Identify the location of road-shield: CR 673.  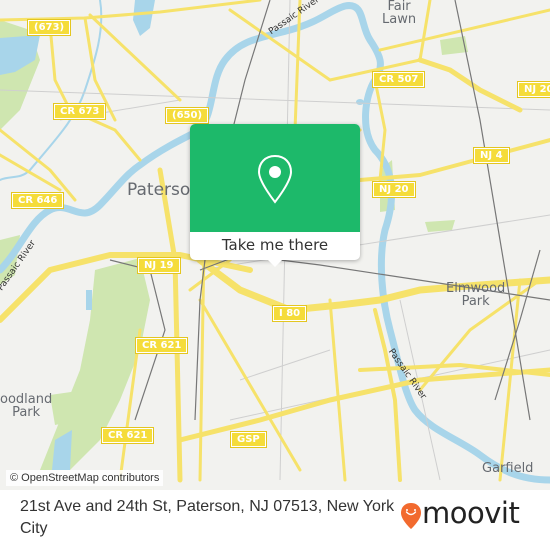
(79, 111).